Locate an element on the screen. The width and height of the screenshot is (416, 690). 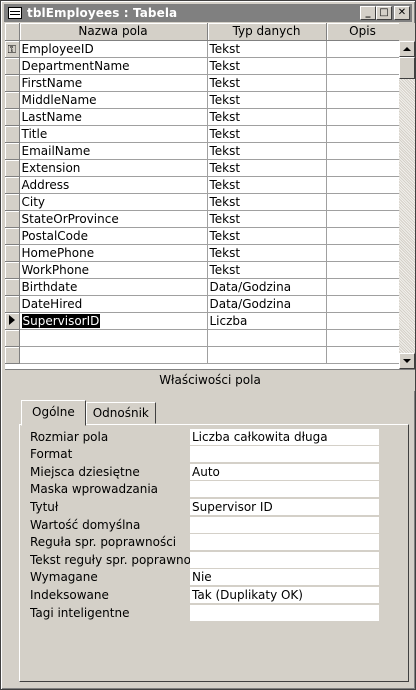
field-row: WorkPhone Tekst is located at coordinates (202, 270).